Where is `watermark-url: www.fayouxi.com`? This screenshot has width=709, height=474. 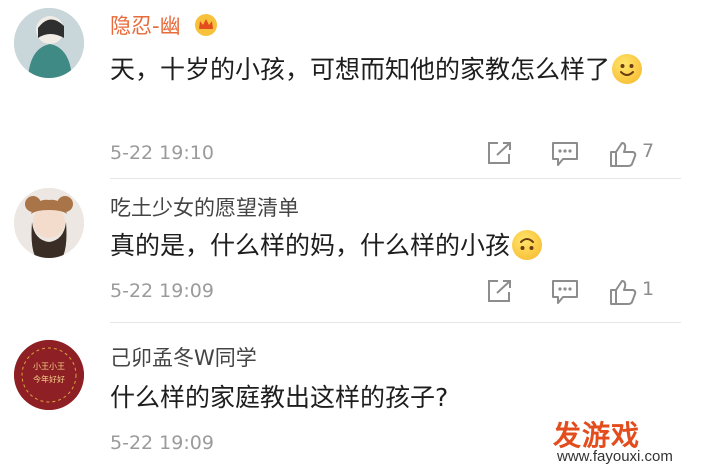
watermark-url: www.fayouxi.com is located at coordinates (615, 456).